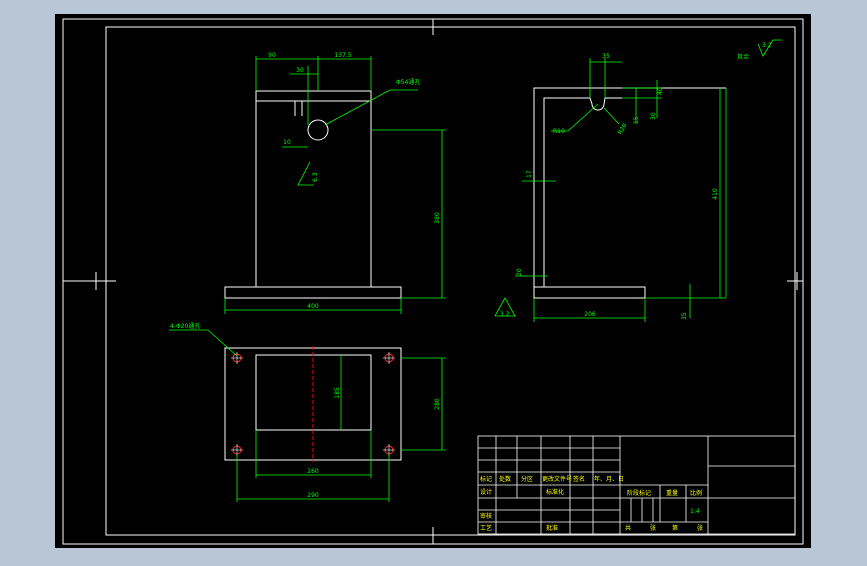 The image size is (867, 566). Describe the element at coordinates (300, 70) in the screenshot. I see `front-dim-30: 30` at that location.